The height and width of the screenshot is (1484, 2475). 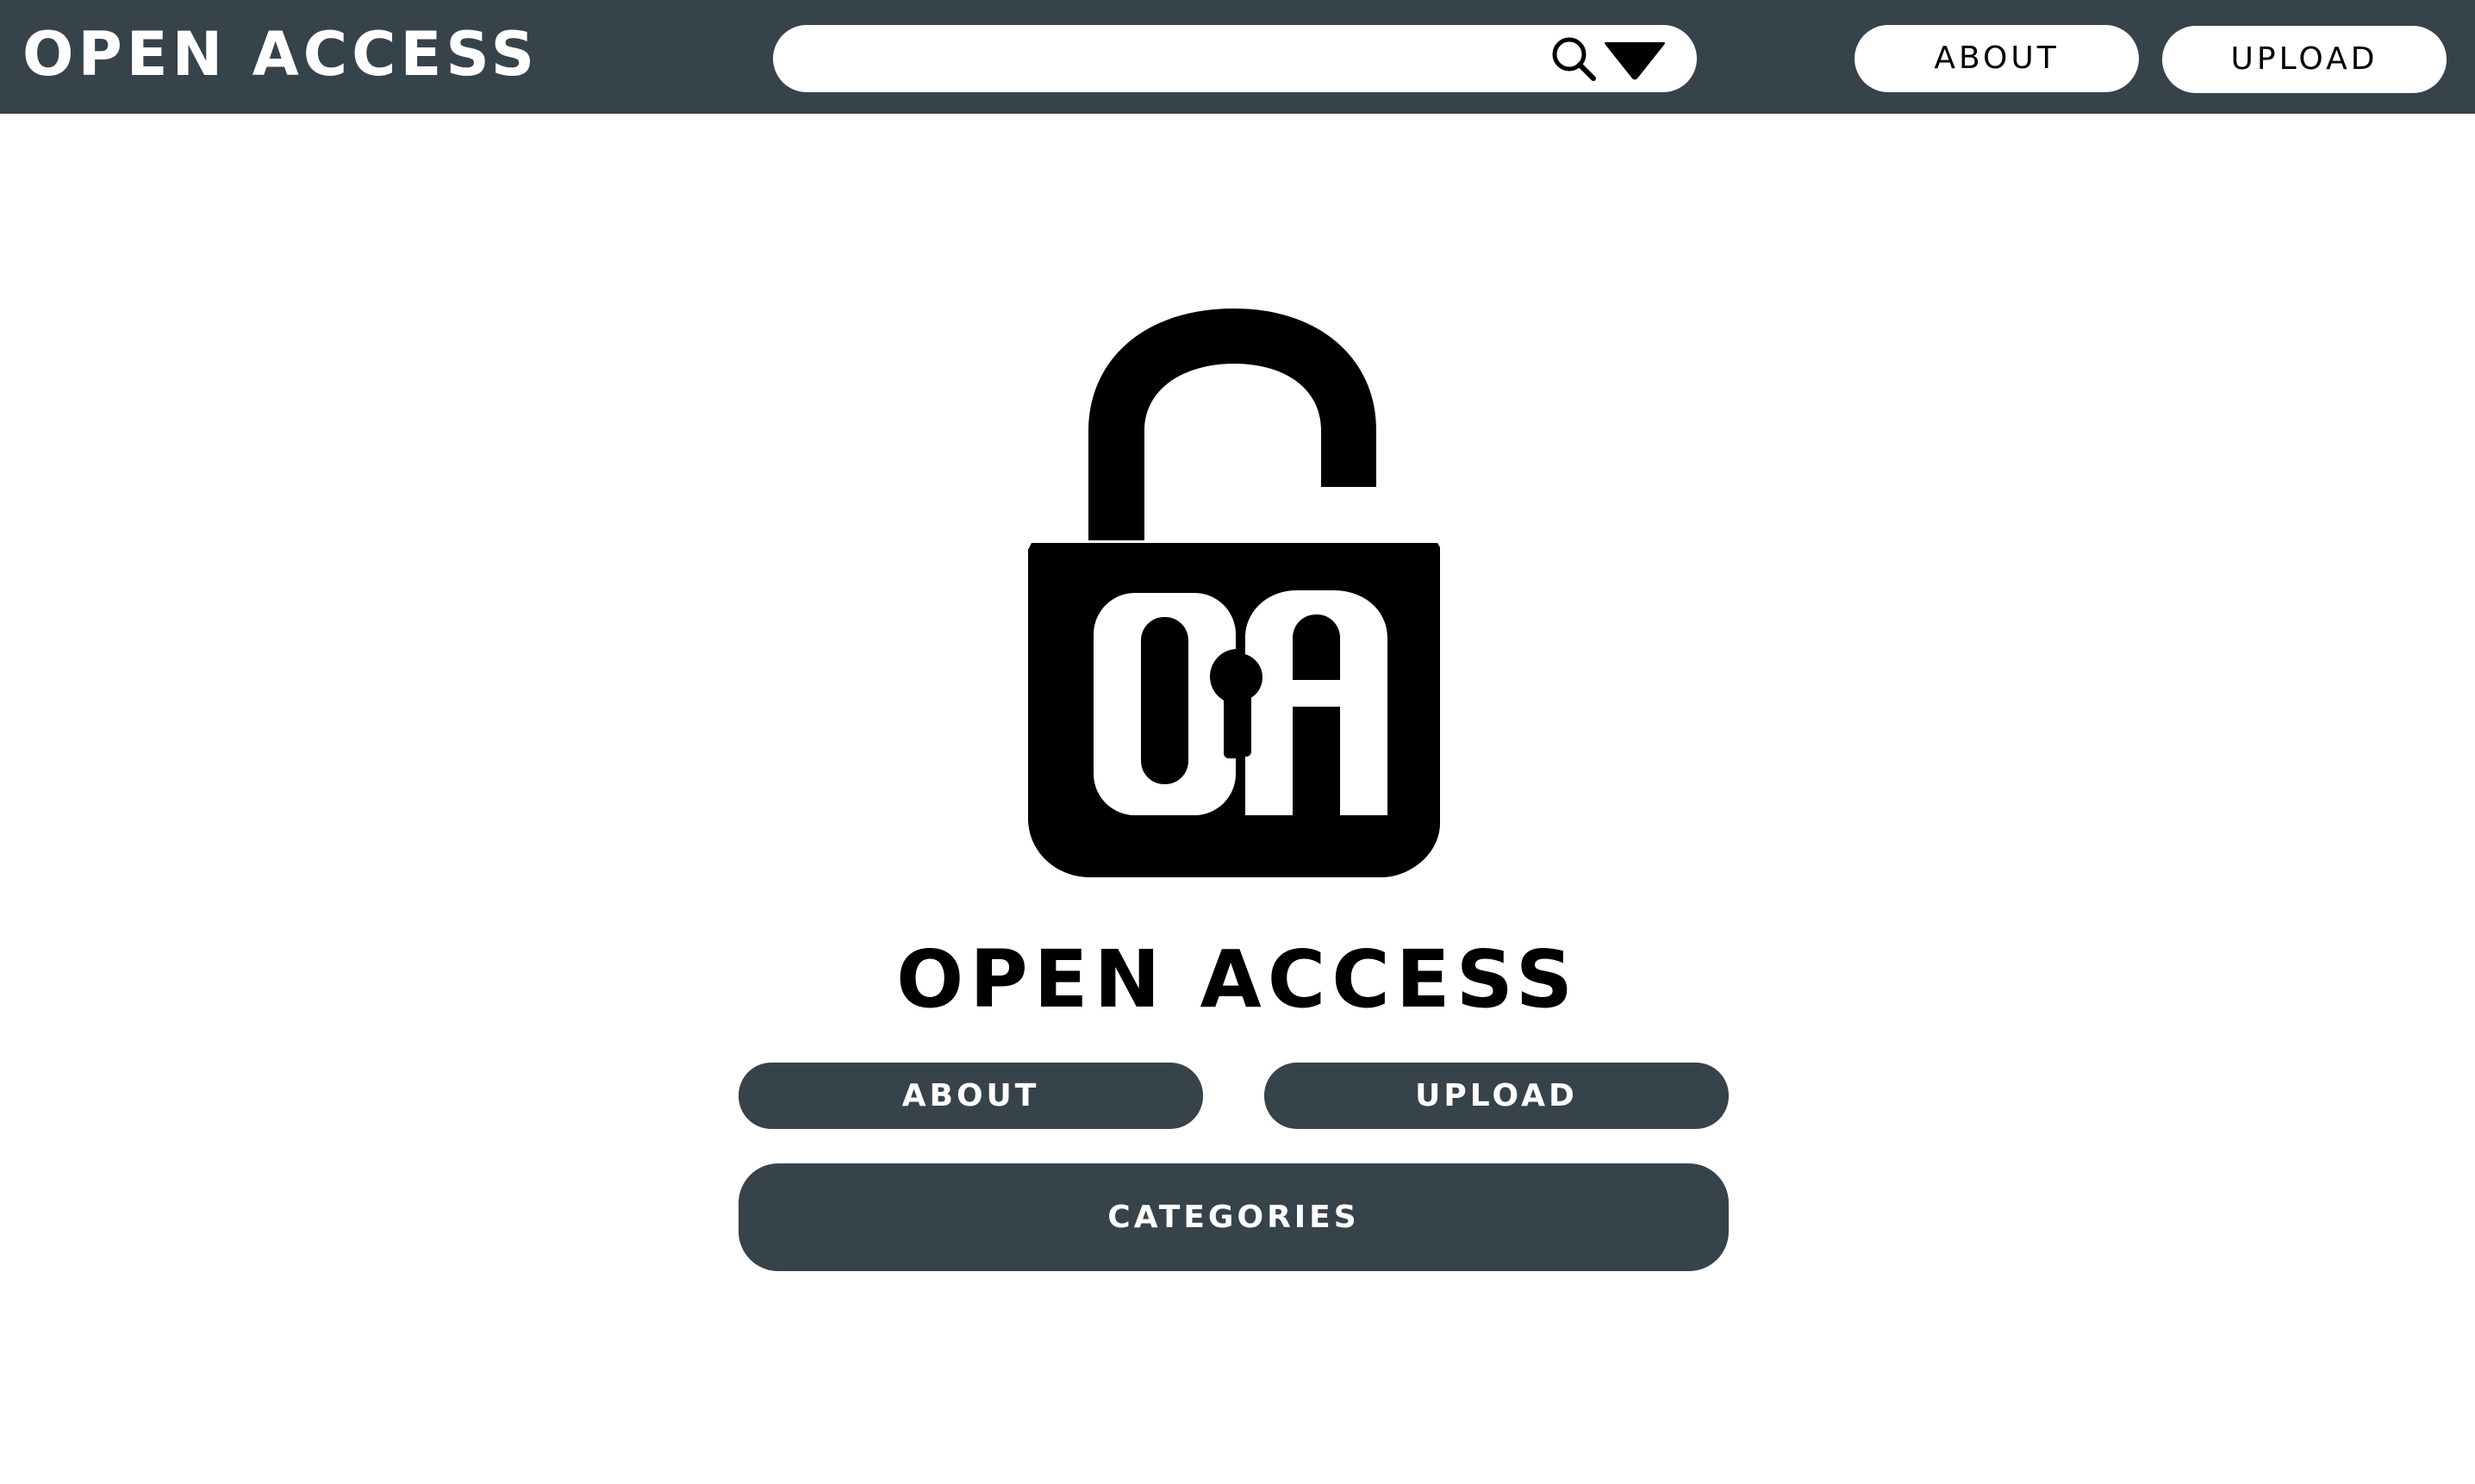 What do you see at coordinates (1234, 593) in the screenshot?
I see `open-padlock-logo-icon` at bounding box center [1234, 593].